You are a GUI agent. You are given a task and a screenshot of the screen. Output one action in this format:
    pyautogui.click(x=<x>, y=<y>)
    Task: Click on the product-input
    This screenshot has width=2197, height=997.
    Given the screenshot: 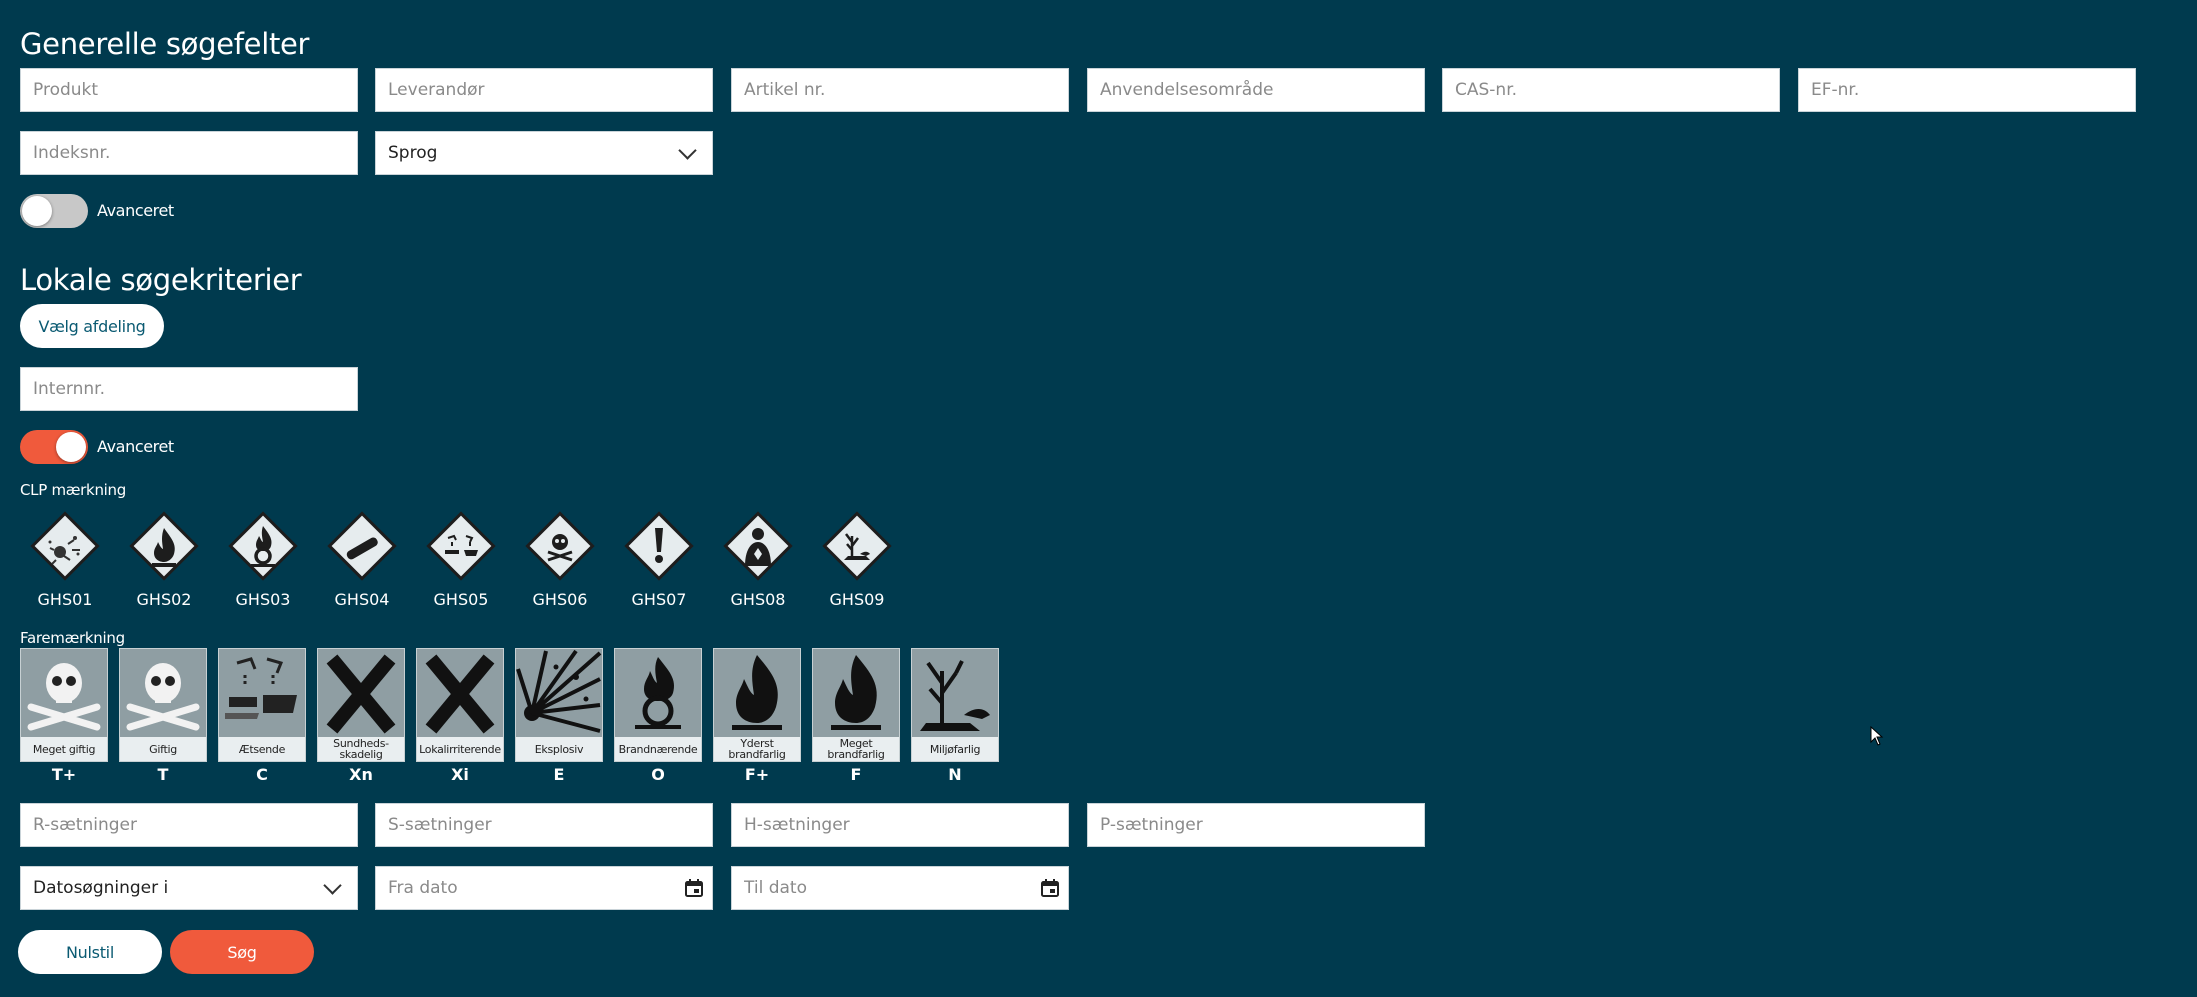 What is the action you would take?
    pyautogui.click(x=189, y=90)
    